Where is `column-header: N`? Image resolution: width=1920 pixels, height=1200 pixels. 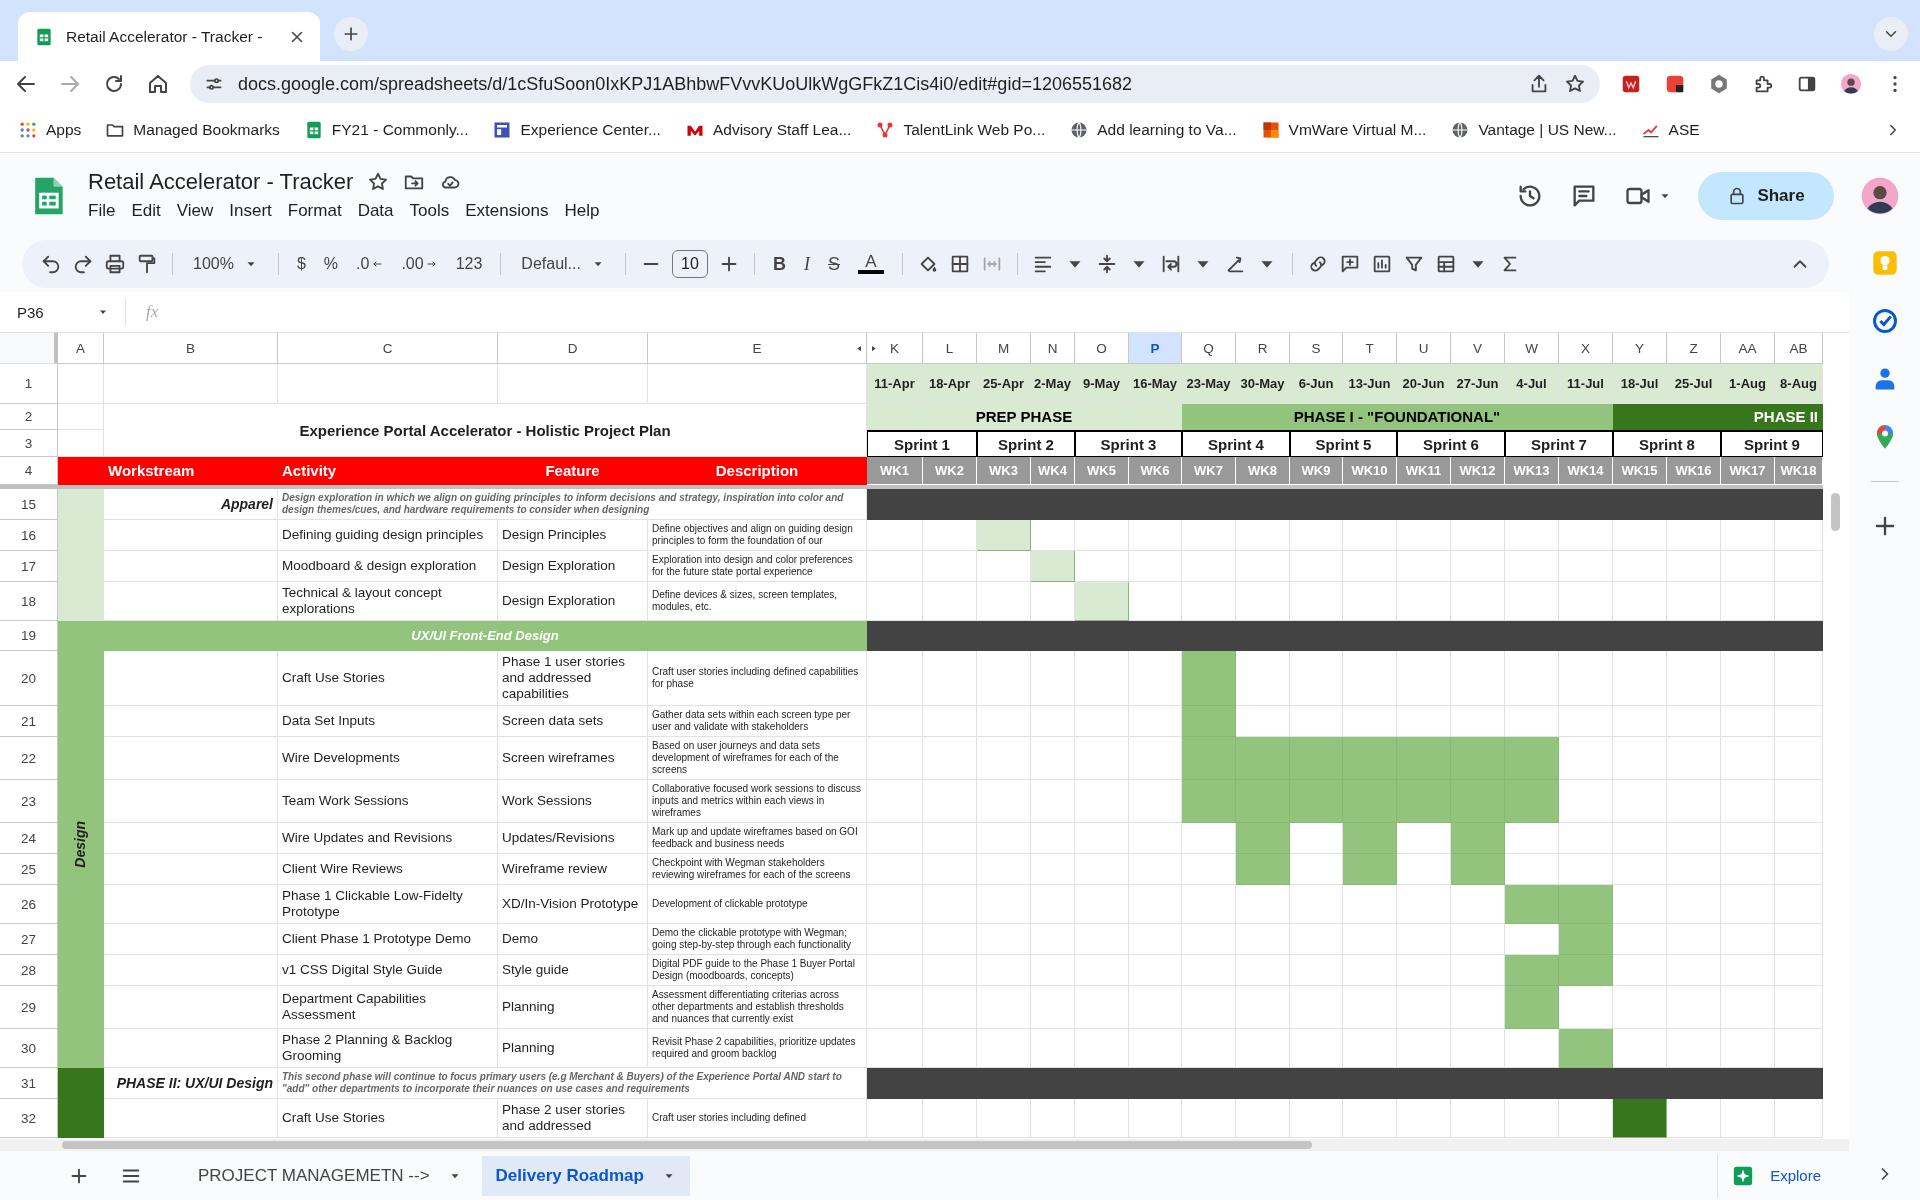 column-header: N is located at coordinates (1053, 348).